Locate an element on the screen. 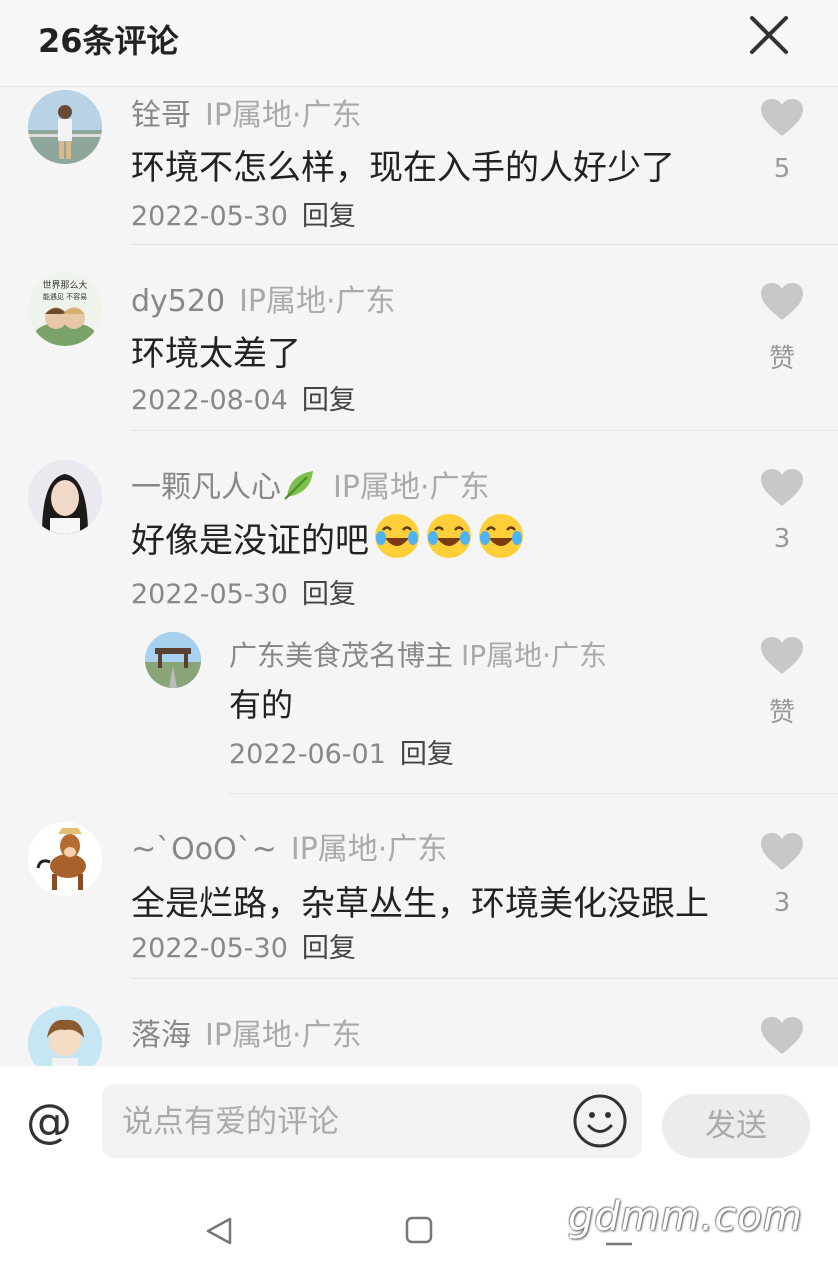 This screenshot has height=1280, width=838. close-icon is located at coordinates (769, 35).